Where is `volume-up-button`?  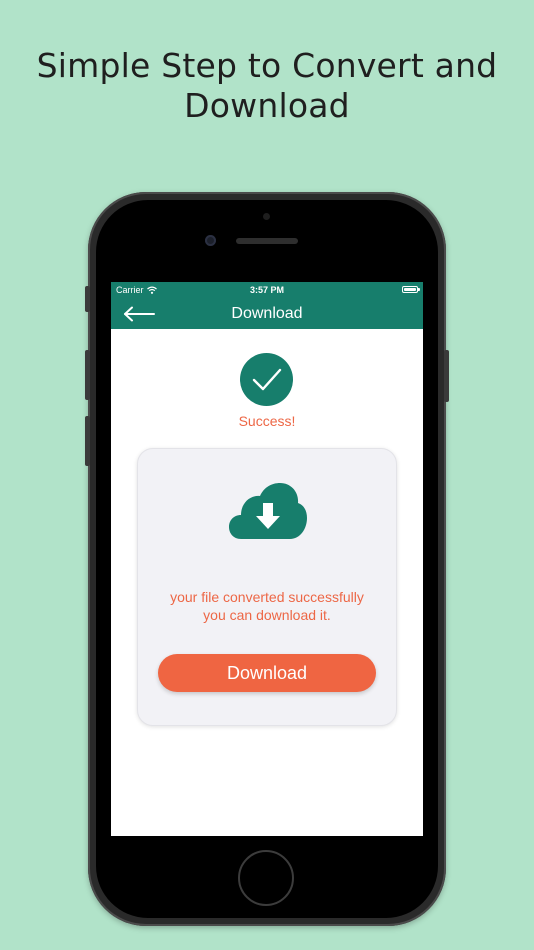 volume-up-button is located at coordinates (87, 375).